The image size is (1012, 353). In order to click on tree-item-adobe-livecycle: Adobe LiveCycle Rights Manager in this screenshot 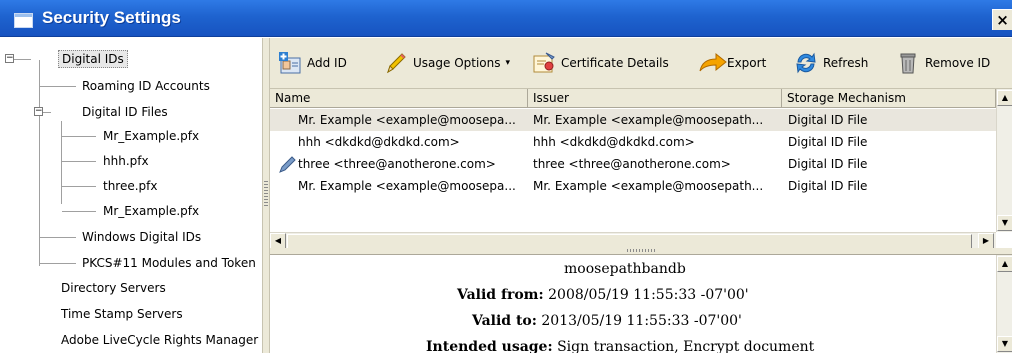, I will do `click(159, 340)`.